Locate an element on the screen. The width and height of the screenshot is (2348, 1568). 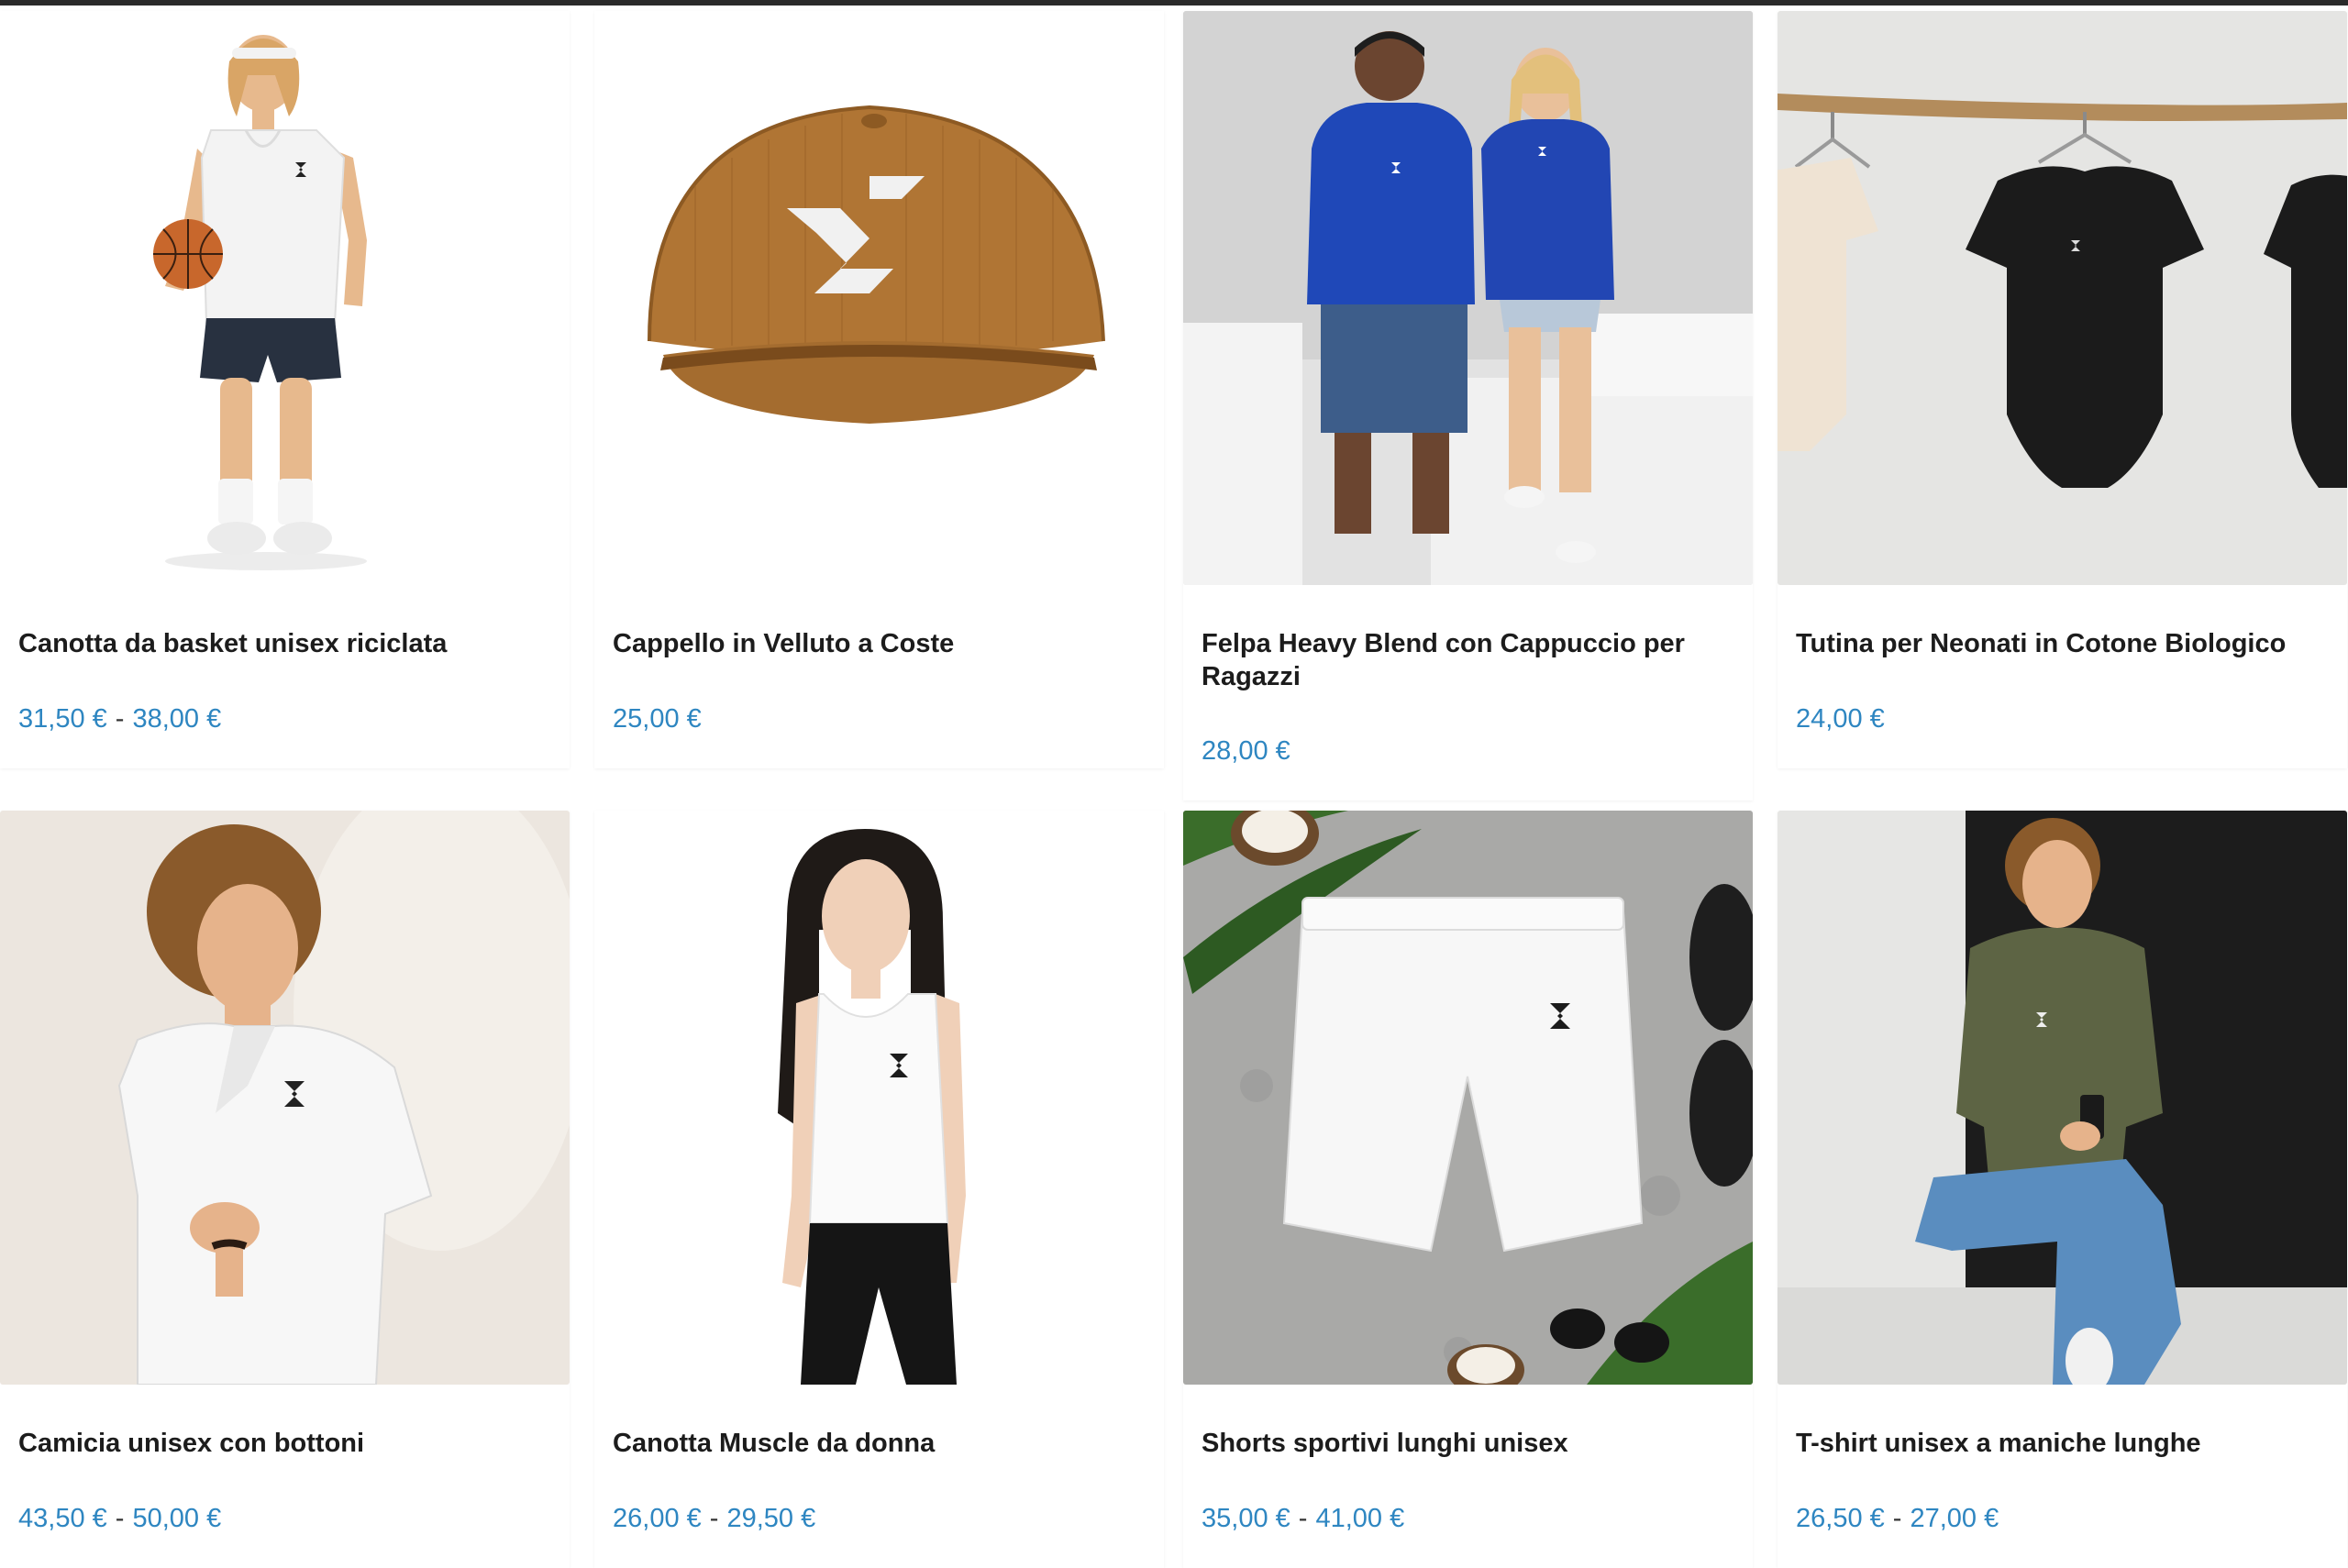
product-price: 25,00 € is located at coordinates (665, 719).